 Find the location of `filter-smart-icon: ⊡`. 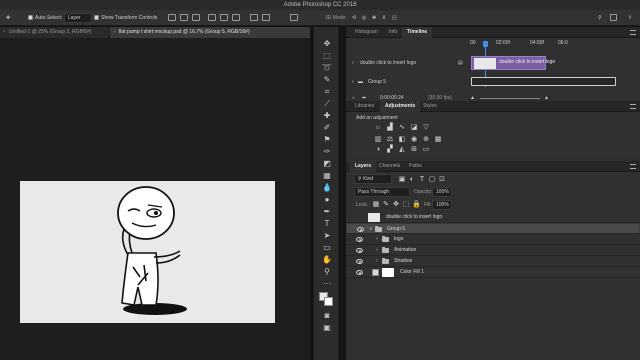

filter-smart-icon: ⊡ is located at coordinates (442, 180).